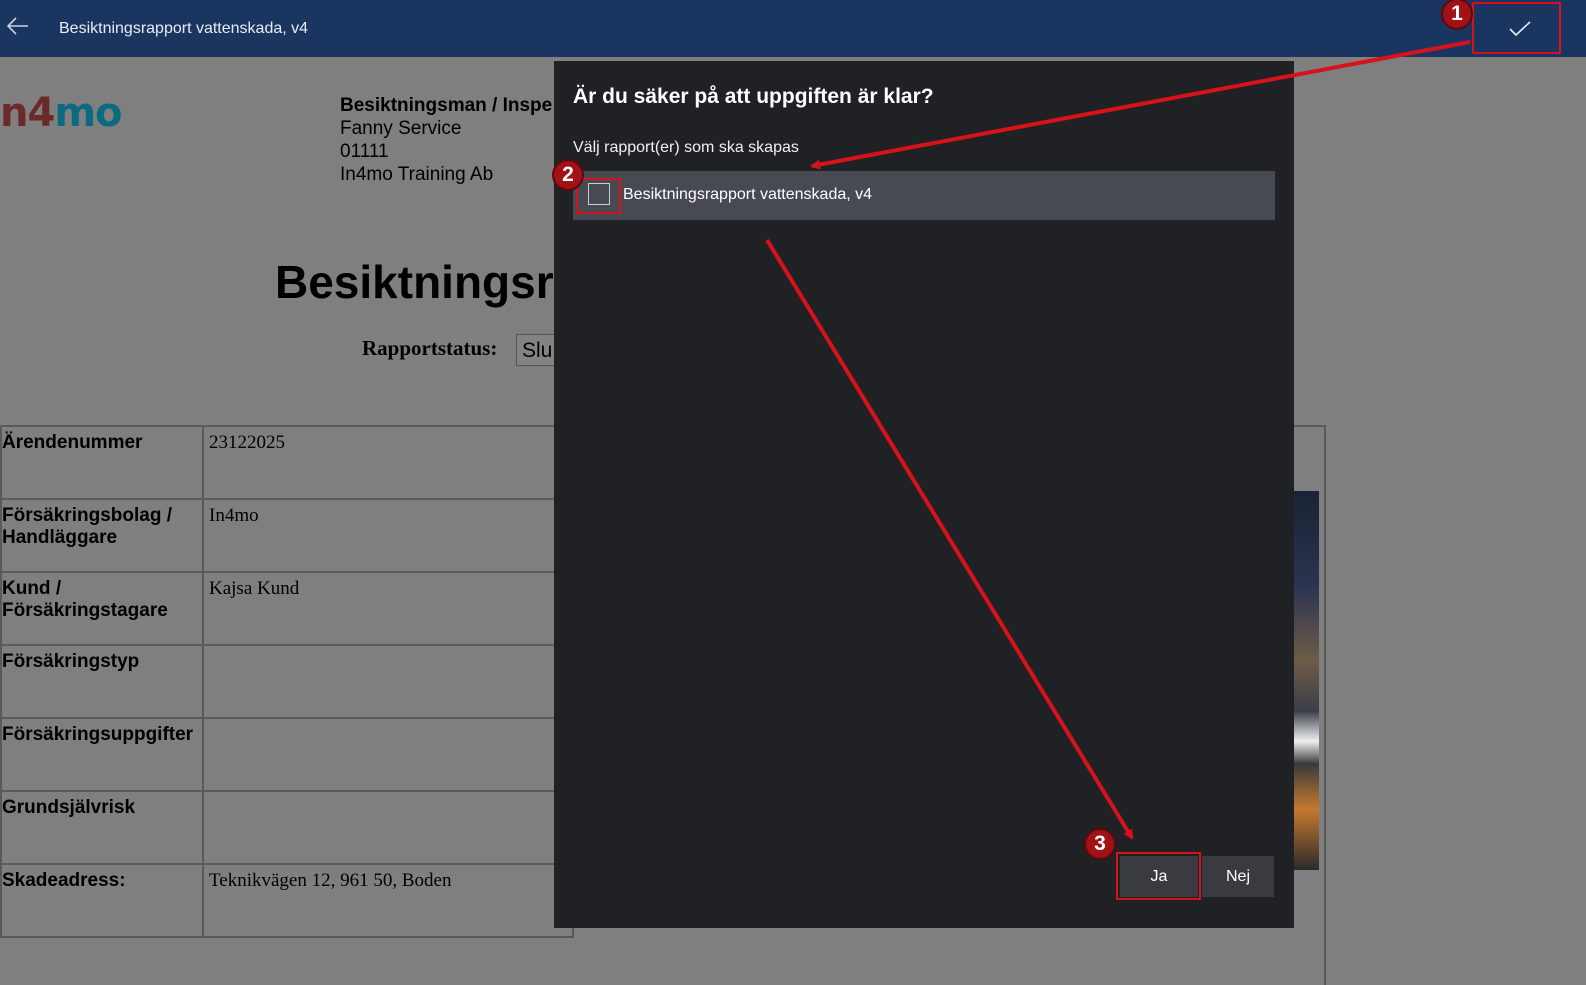 Image resolution: width=1586 pixels, height=985 pixels. Describe the element at coordinates (1457, 14) in the screenshot. I see `step-badge-1: 1` at that location.